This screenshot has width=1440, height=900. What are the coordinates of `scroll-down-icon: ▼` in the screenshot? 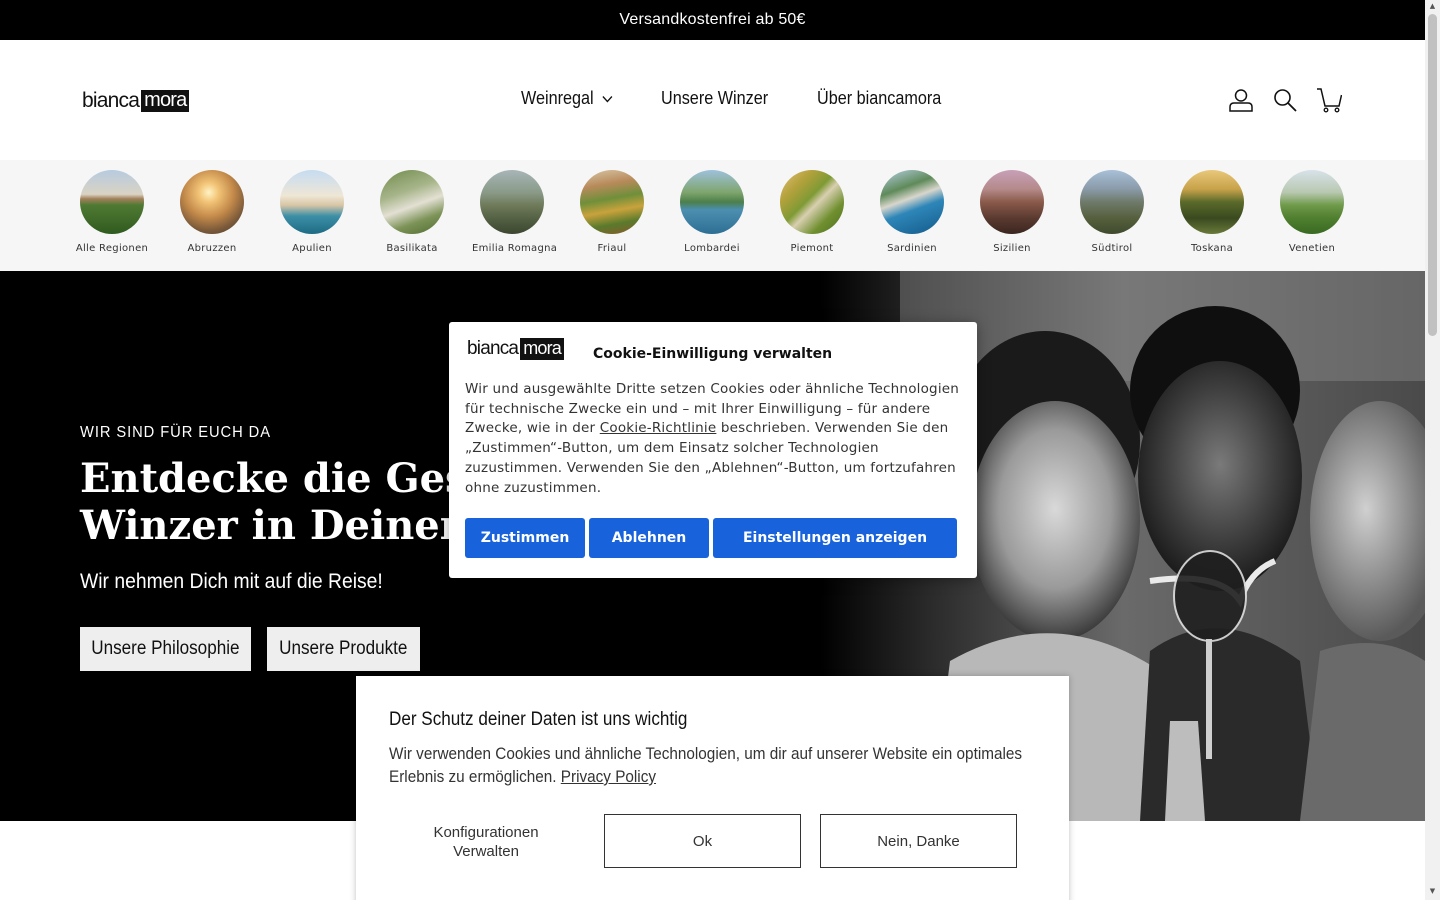 It's located at (1432, 891).